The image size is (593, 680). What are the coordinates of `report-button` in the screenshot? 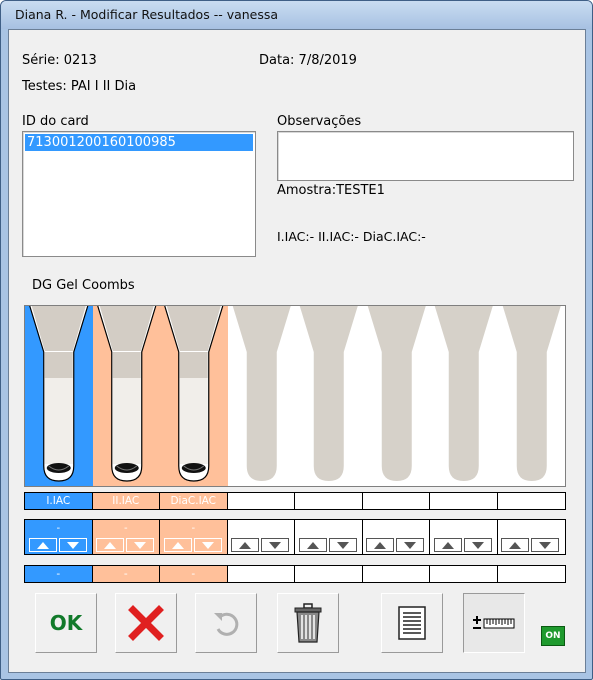 It's located at (412, 623).